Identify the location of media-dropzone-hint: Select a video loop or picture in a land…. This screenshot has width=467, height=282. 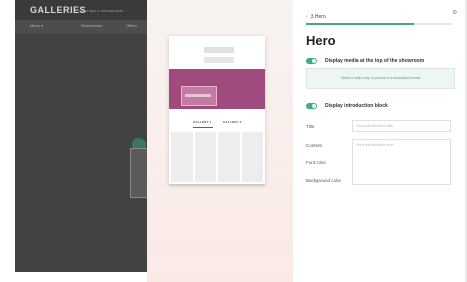
(380, 78).